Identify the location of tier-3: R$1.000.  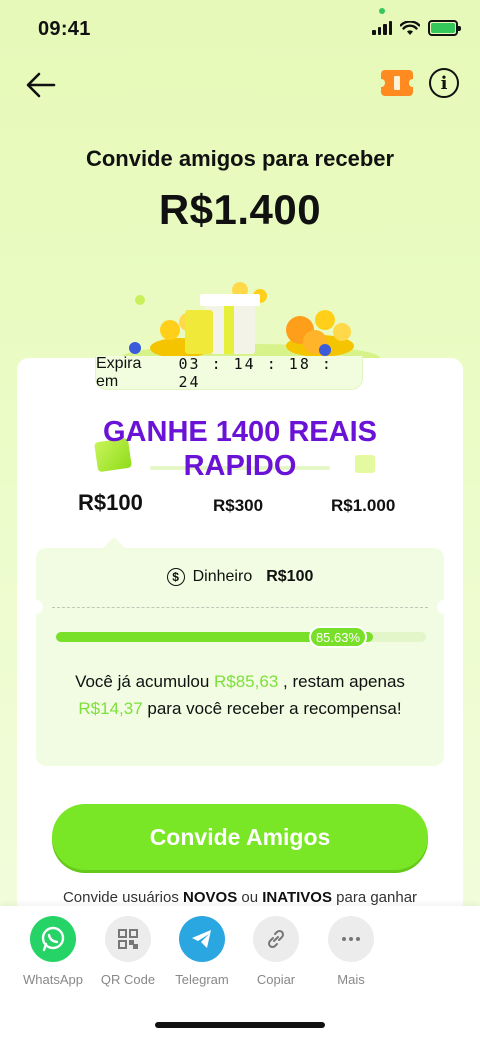
(363, 506).